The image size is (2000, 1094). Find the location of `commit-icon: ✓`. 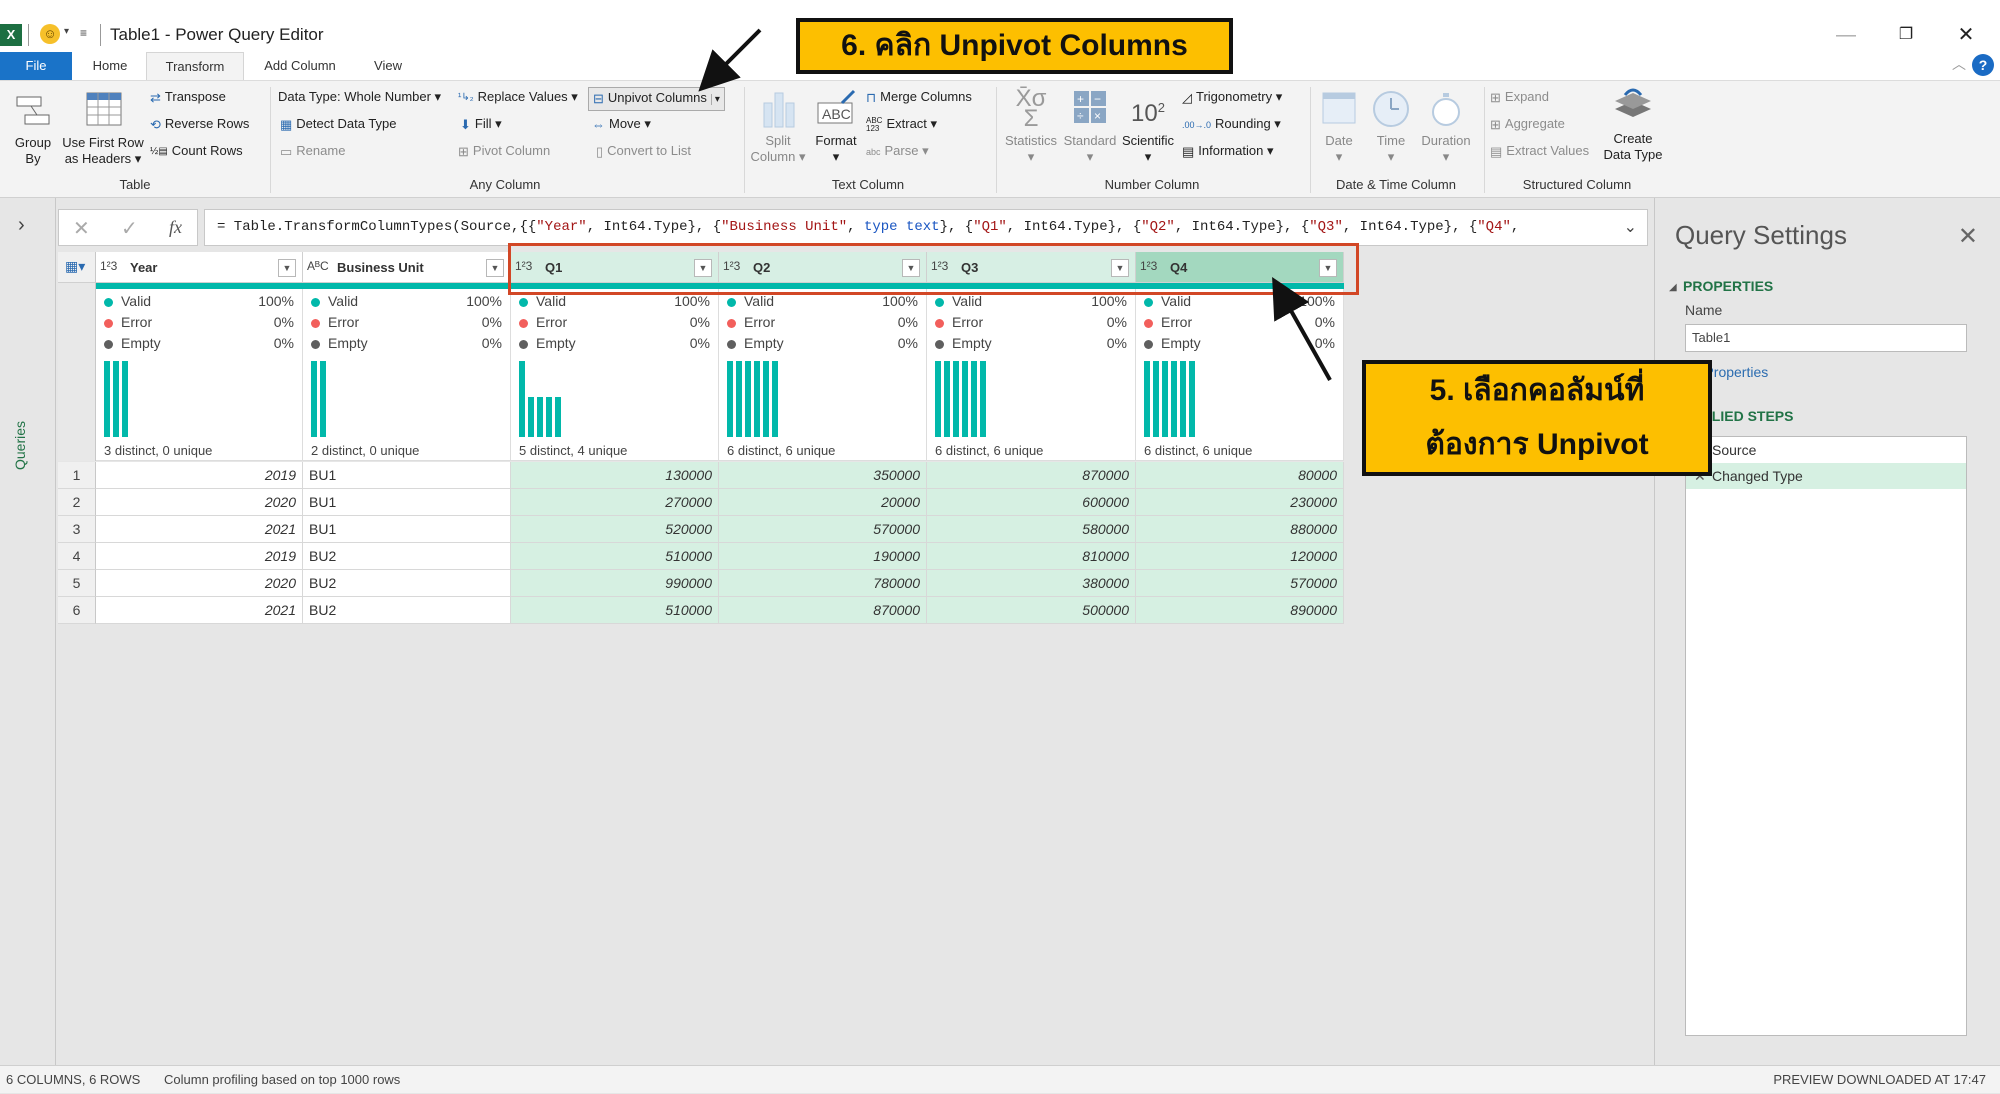

commit-icon: ✓ is located at coordinates (129, 228).